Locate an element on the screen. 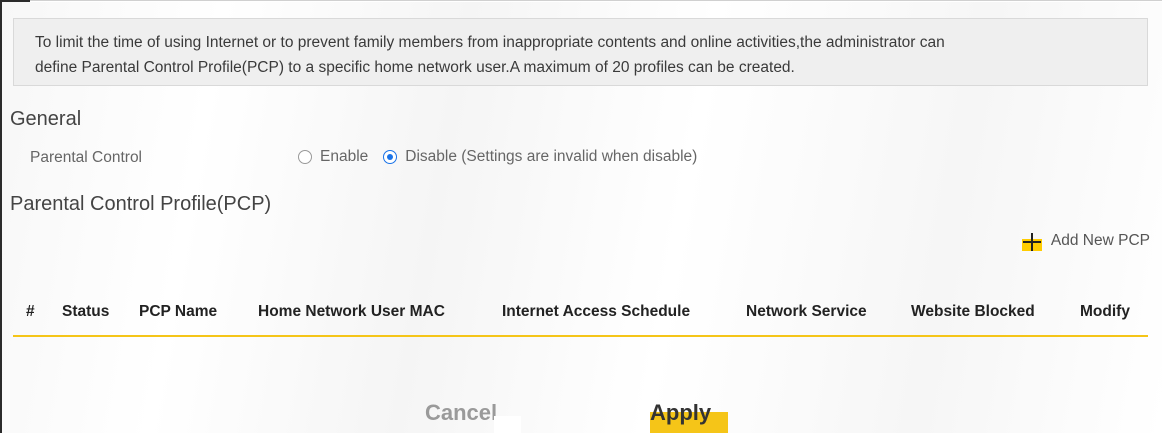 The width and height of the screenshot is (1162, 433). enable-radio-label: Enable is located at coordinates (344, 157).